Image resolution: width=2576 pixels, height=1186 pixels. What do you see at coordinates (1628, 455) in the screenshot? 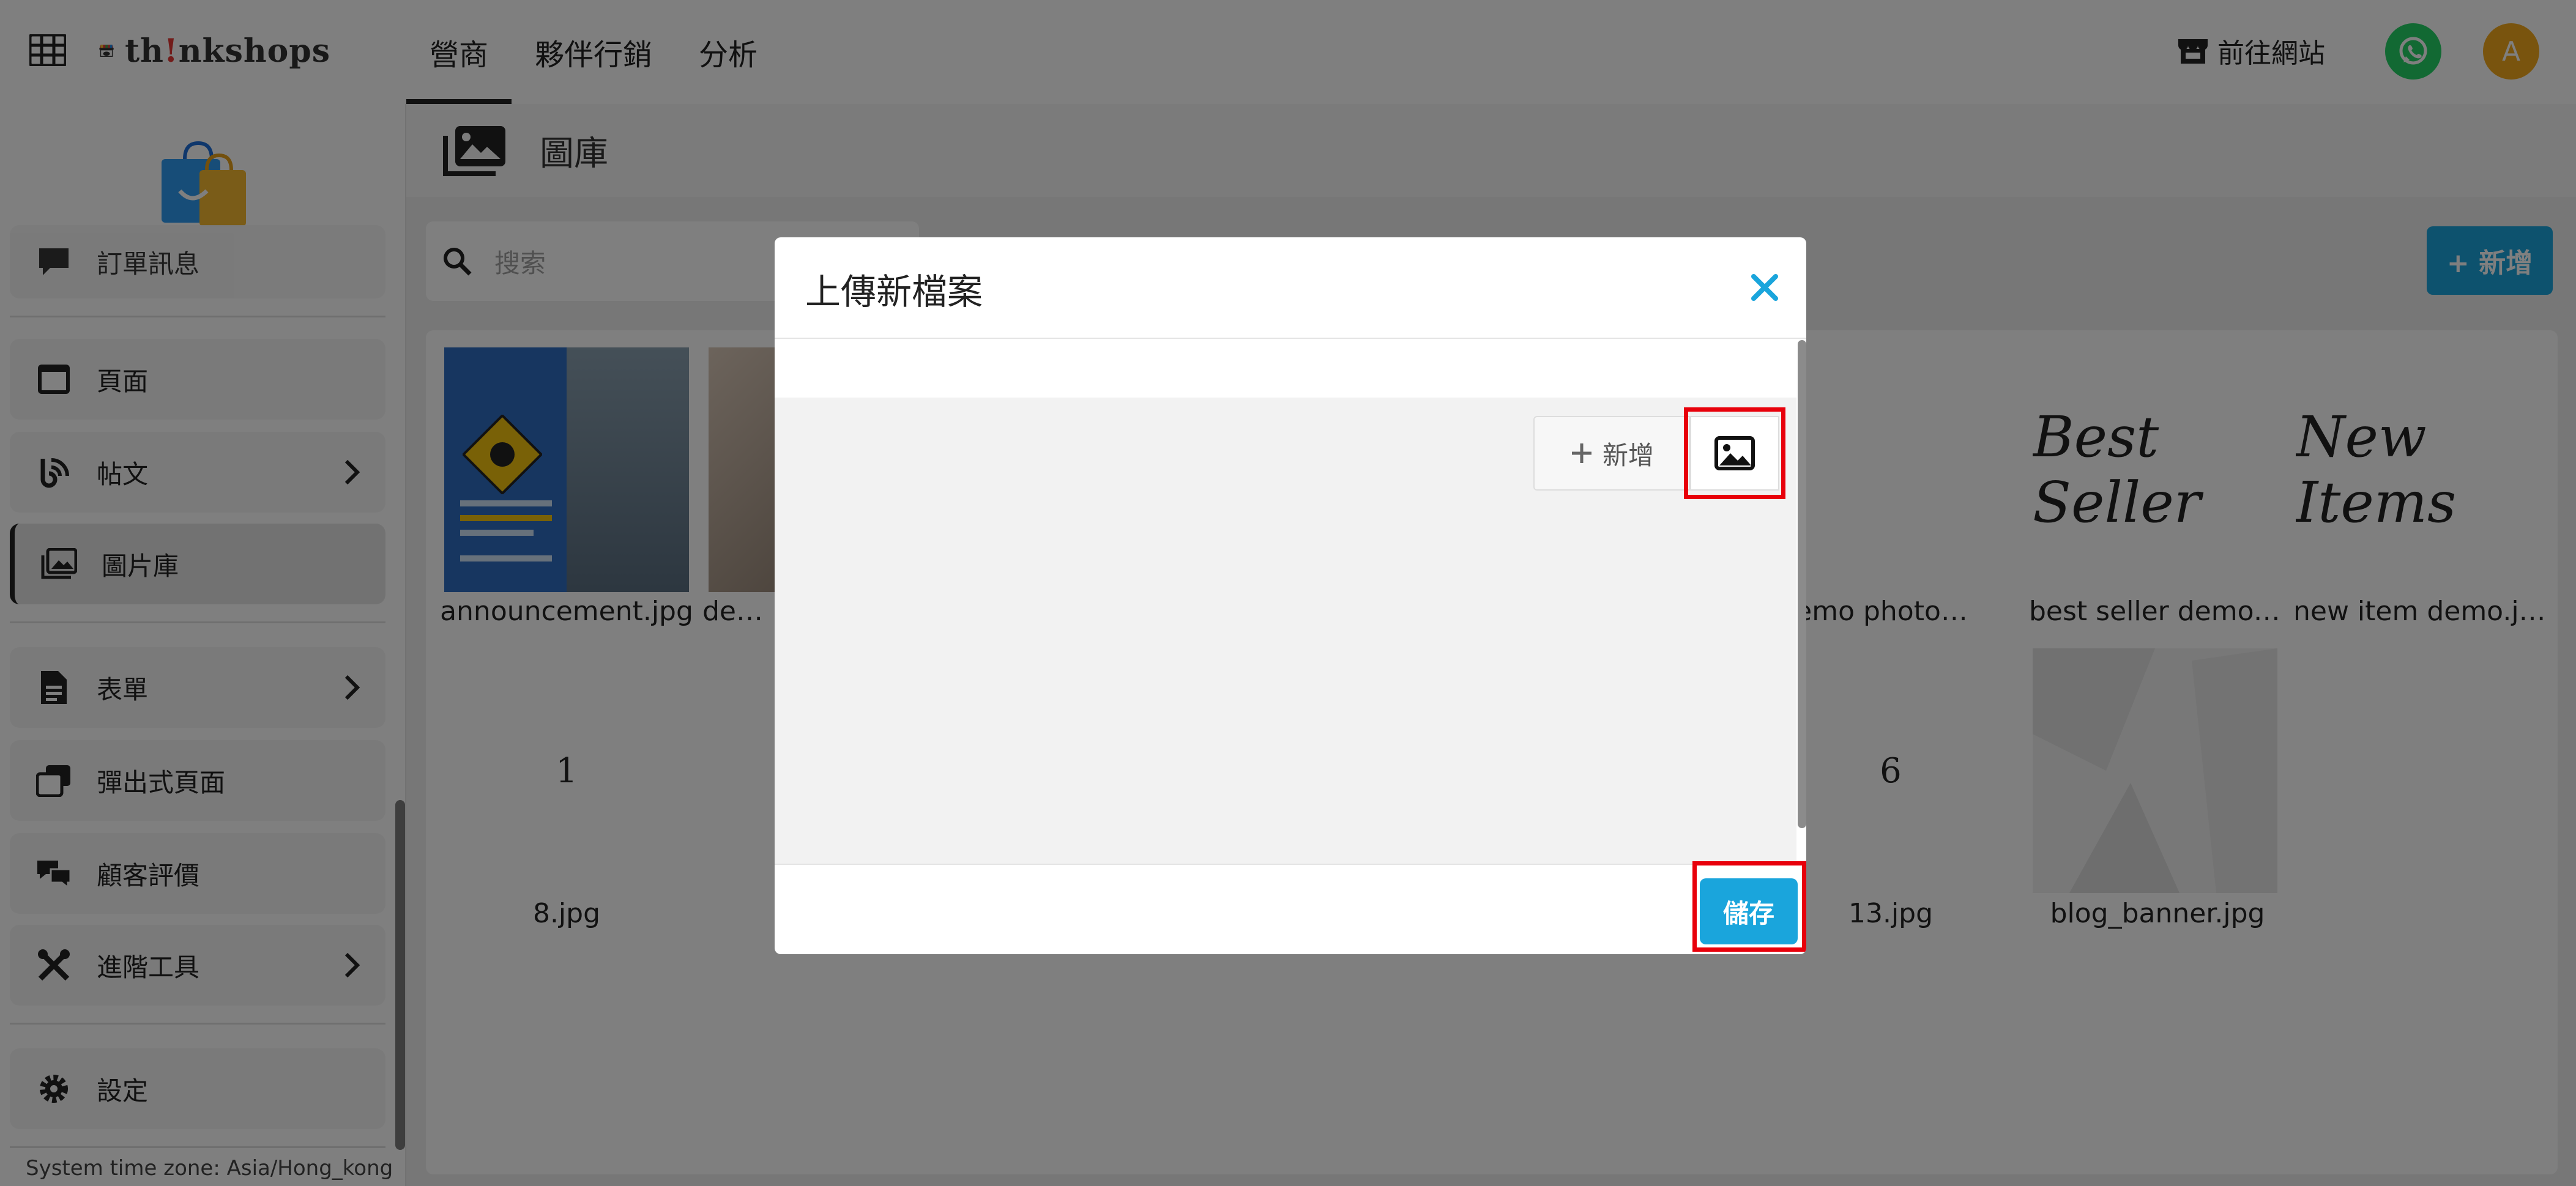
I see `upload-add-label: 新增` at bounding box center [1628, 455].